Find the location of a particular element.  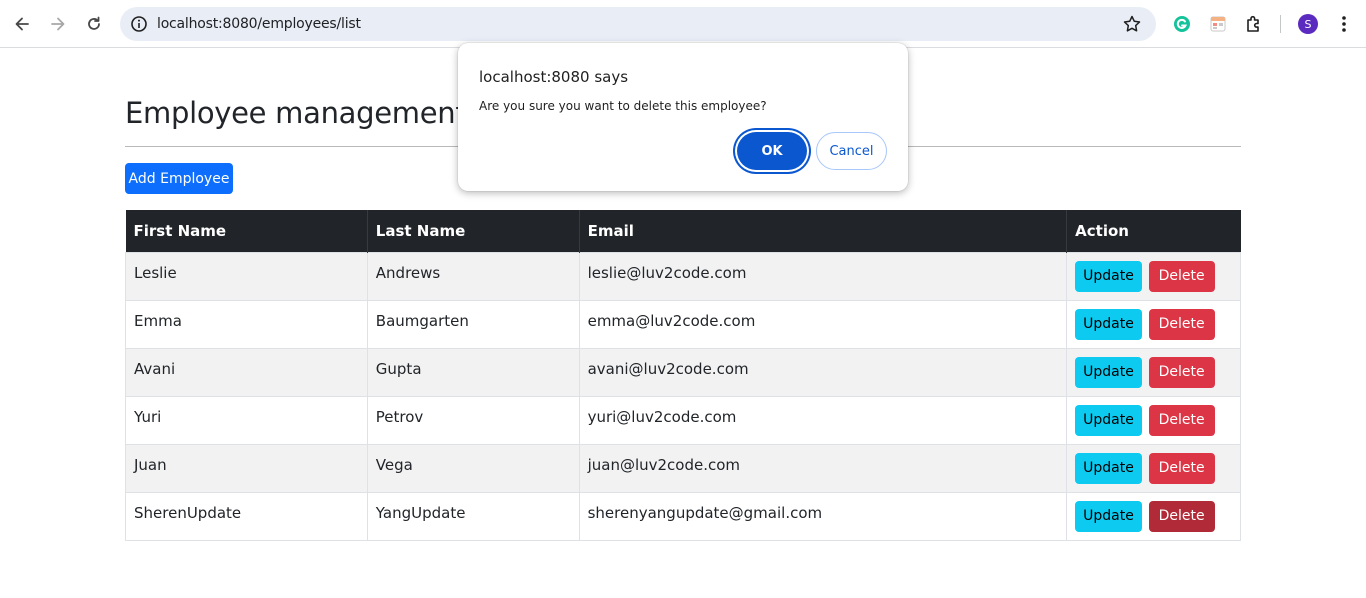

first-name-text: SherenUpdate is located at coordinates (188, 513).